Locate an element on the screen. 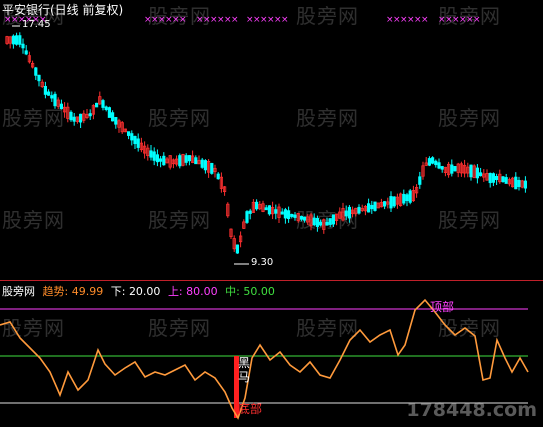  bottom-signal-label: 底部 is located at coordinates (250, 409).